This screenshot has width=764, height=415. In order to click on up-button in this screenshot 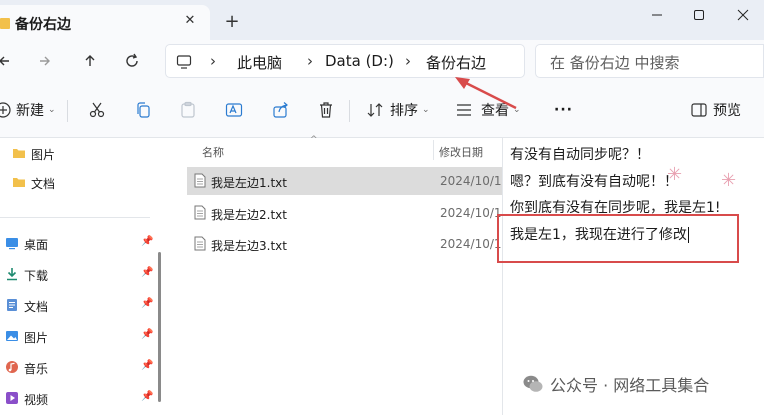, I will do `click(90, 61)`.